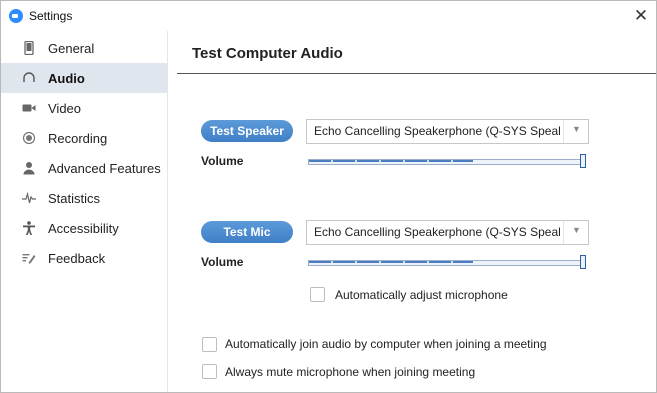  Describe the element at coordinates (71, 48) in the screenshot. I see `sidebar-item-label: General` at that location.